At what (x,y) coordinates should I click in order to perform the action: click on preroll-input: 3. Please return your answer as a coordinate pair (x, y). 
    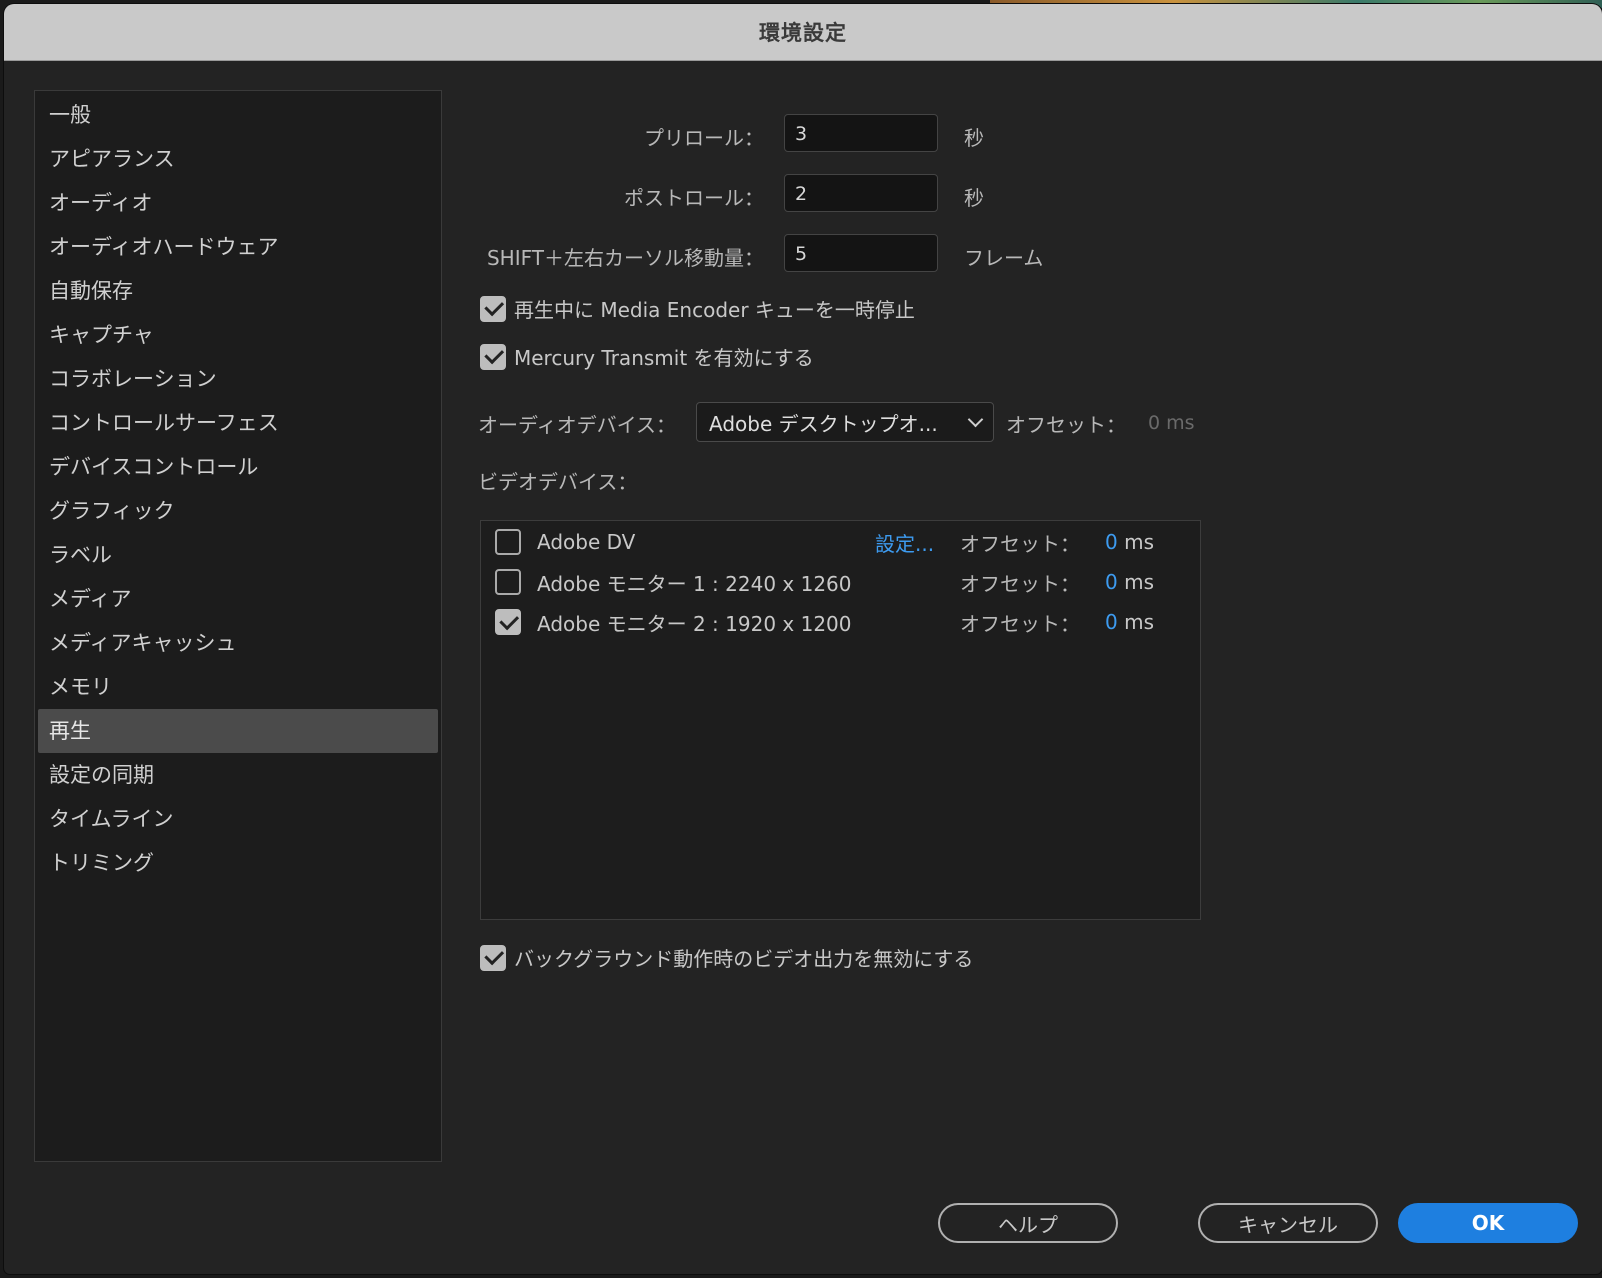
    Looking at the image, I should click on (861, 133).